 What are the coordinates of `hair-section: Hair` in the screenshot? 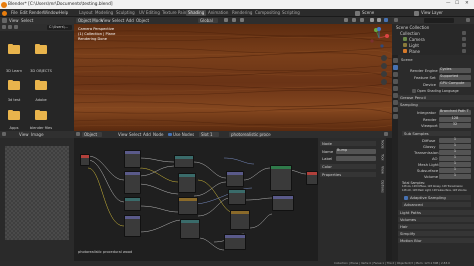 It's located at (436, 226).